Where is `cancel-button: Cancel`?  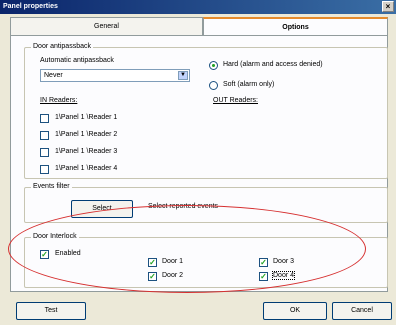 cancel-button: Cancel is located at coordinates (362, 311).